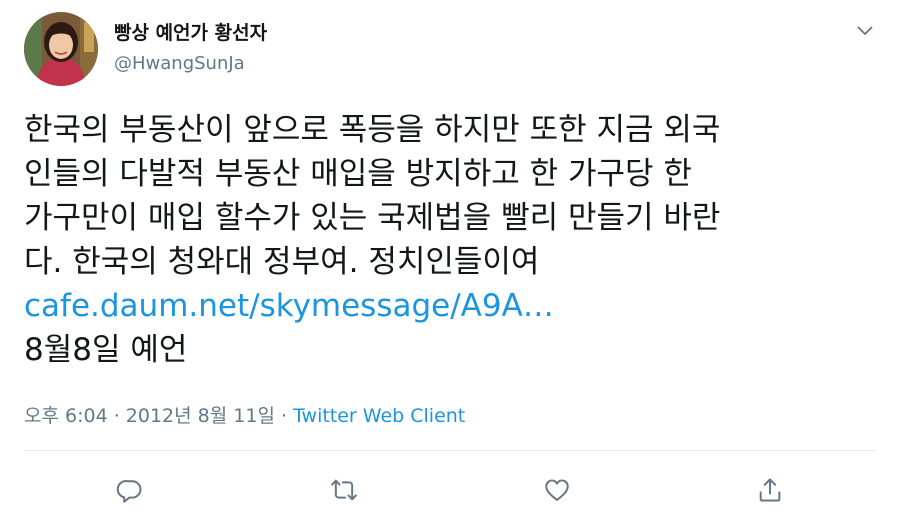 Image resolution: width=900 pixels, height=526 pixels. Describe the element at coordinates (130, 490) in the screenshot. I see `reply-icon` at that location.